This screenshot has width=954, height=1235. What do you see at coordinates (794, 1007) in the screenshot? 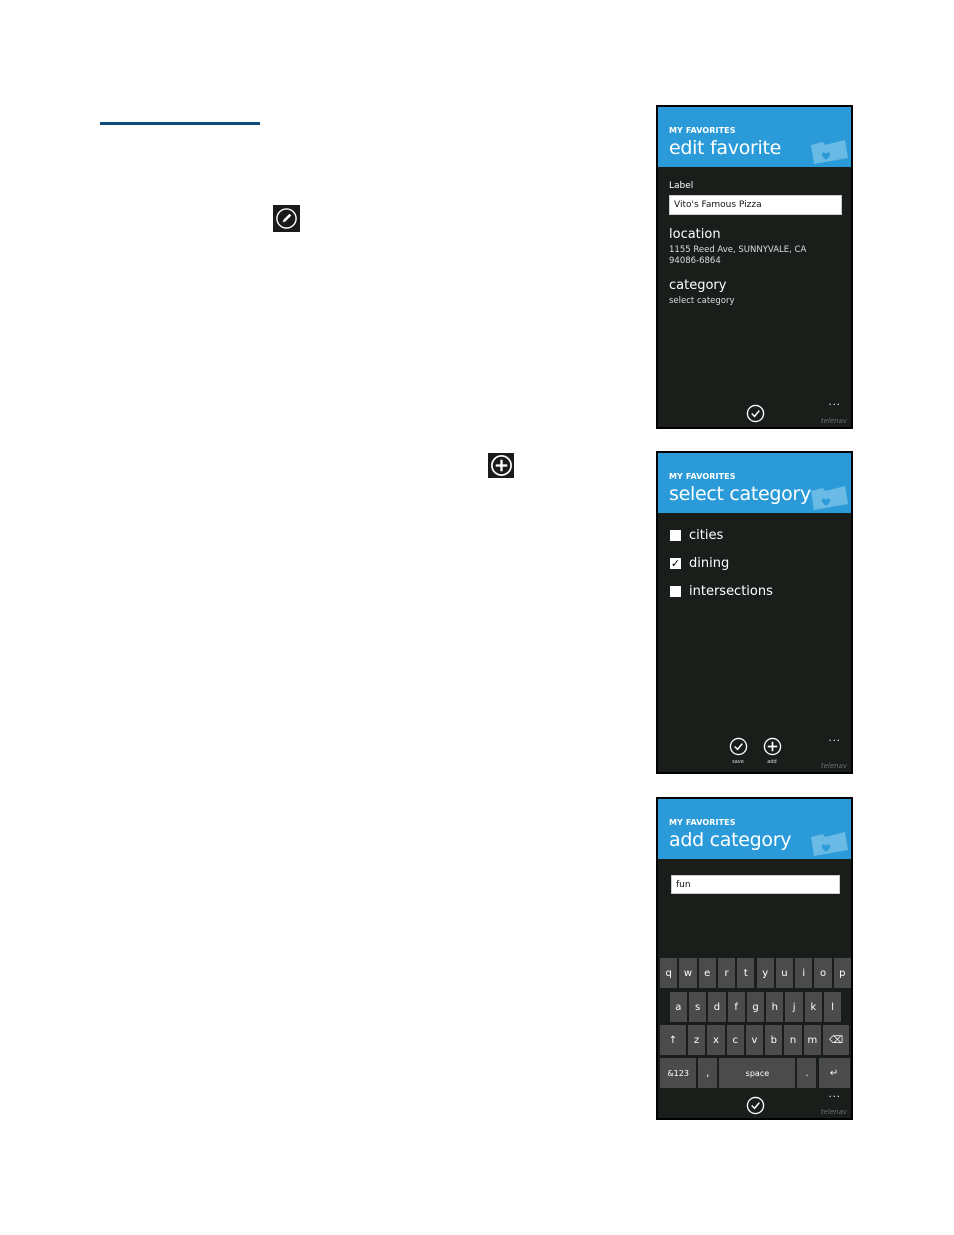
I see `key-j: j` at bounding box center [794, 1007].